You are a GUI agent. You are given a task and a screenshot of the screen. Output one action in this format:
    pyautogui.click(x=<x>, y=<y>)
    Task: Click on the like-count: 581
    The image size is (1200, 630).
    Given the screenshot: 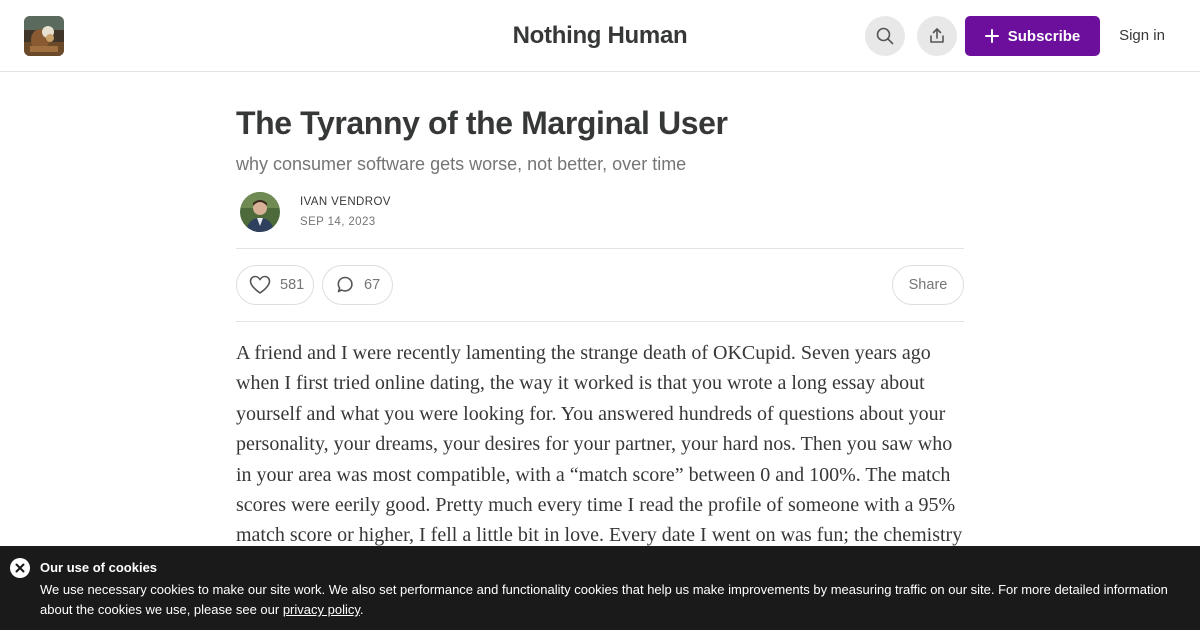 What is the action you would take?
    pyautogui.click(x=292, y=285)
    